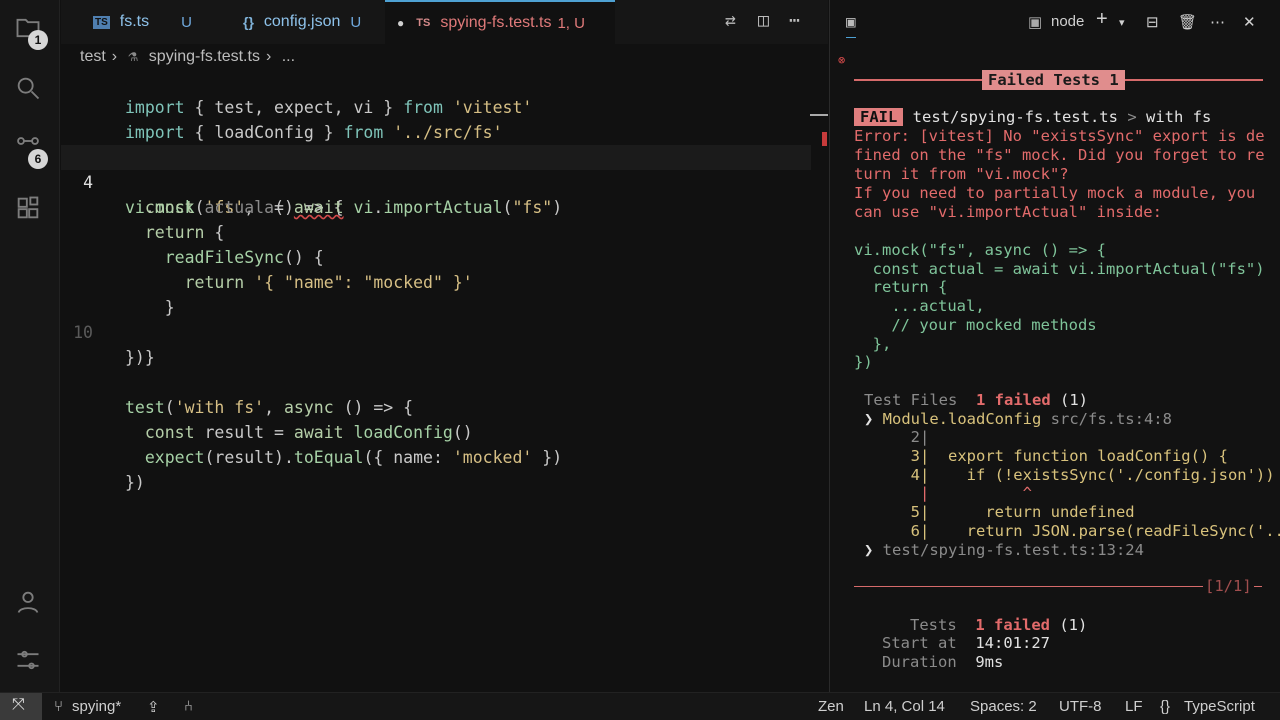  I want to click on hint-line: return {, so click(901, 287).